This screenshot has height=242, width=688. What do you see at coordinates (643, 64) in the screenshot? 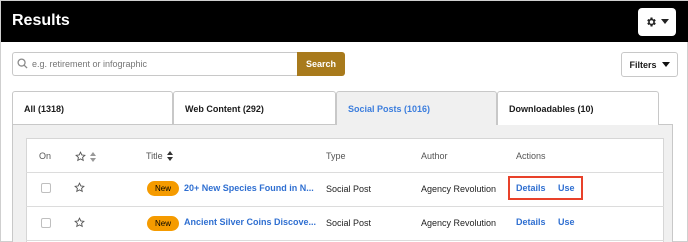
I see `filters-label: Filters` at bounding box center [643, 64].